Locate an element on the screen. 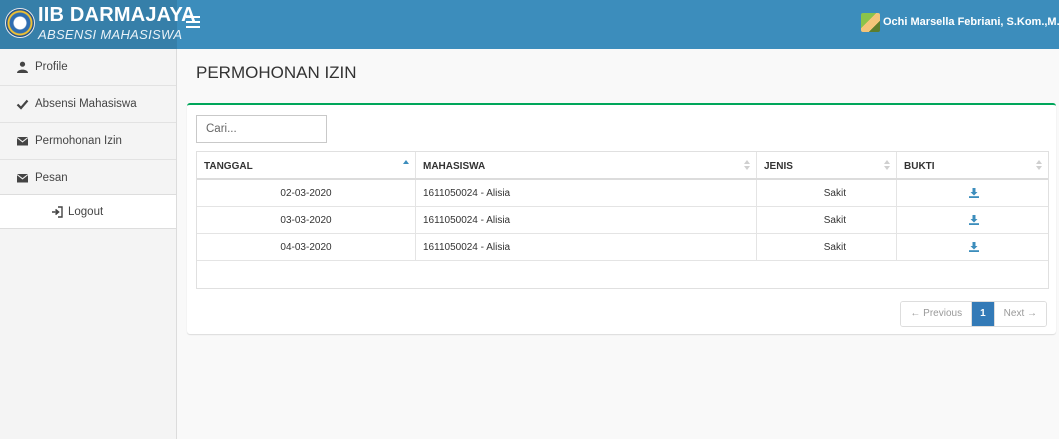 This screenshot has height=439, width=1059. search-input is located at coordinates (261, 129).